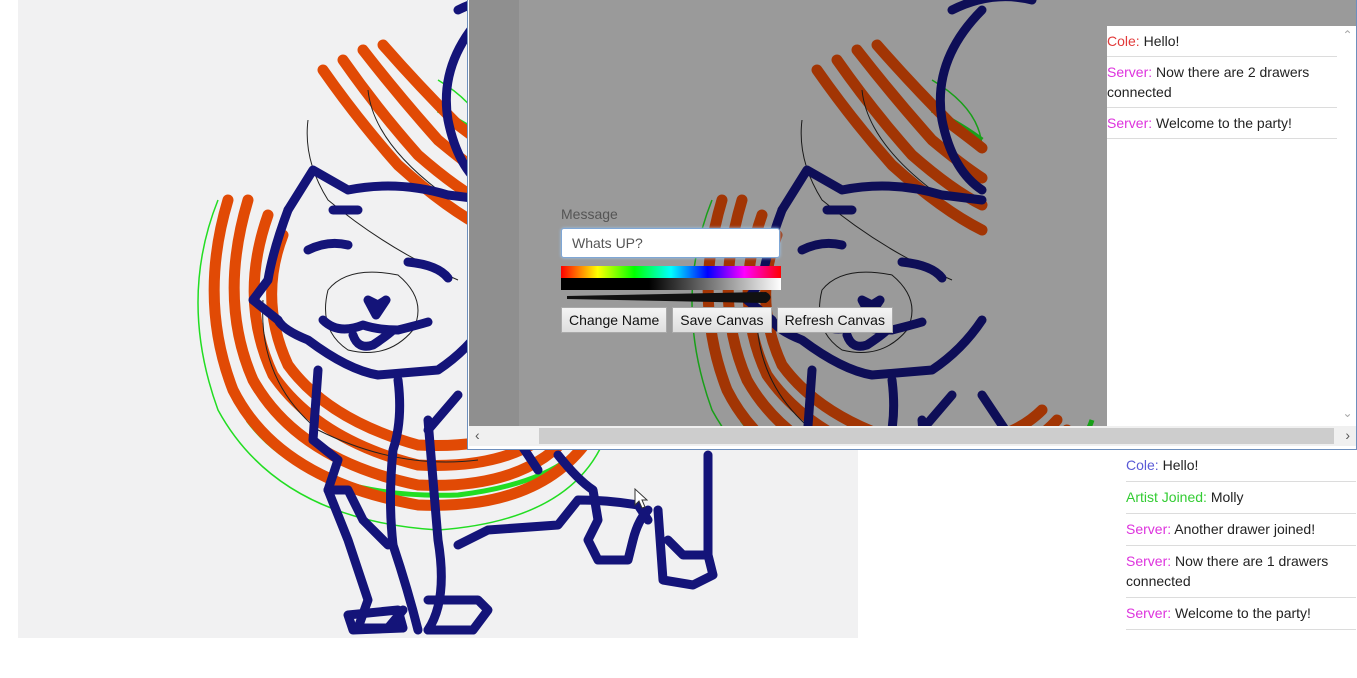  What do you see at coordinates (671, 298) in the screenshot?
I see `brush-size-slider` at bounding box center [671, 298].